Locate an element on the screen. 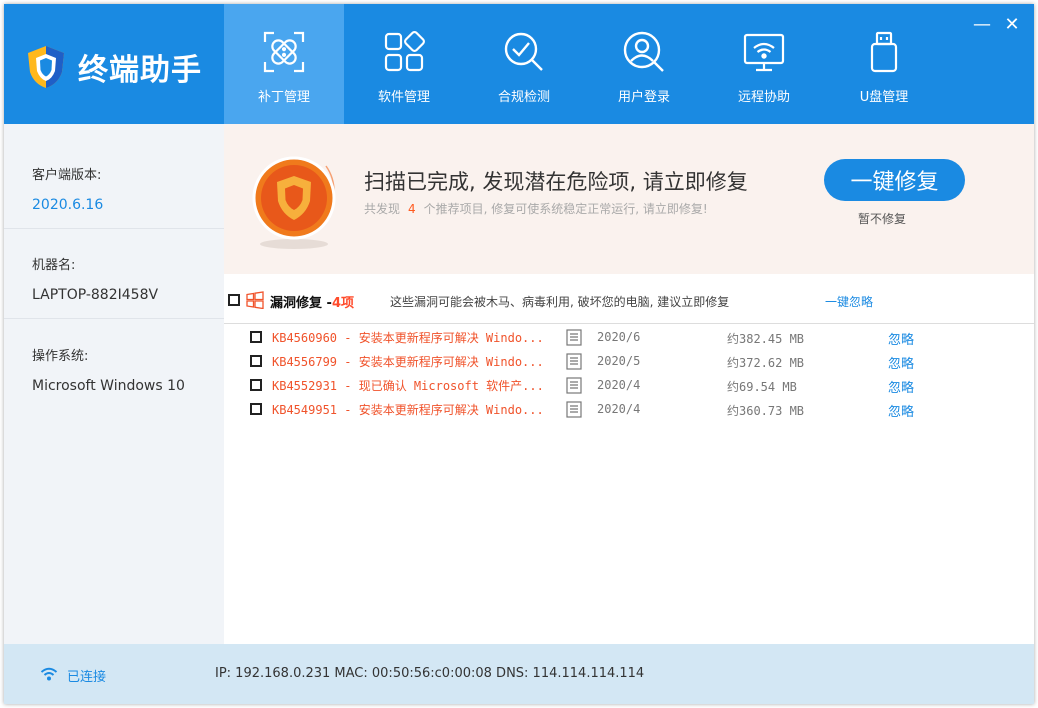 Image resolution: width=1038 pixels, height=708 pixels. tab-usb-management: U盘管理 is located at coordinates (884, 64).